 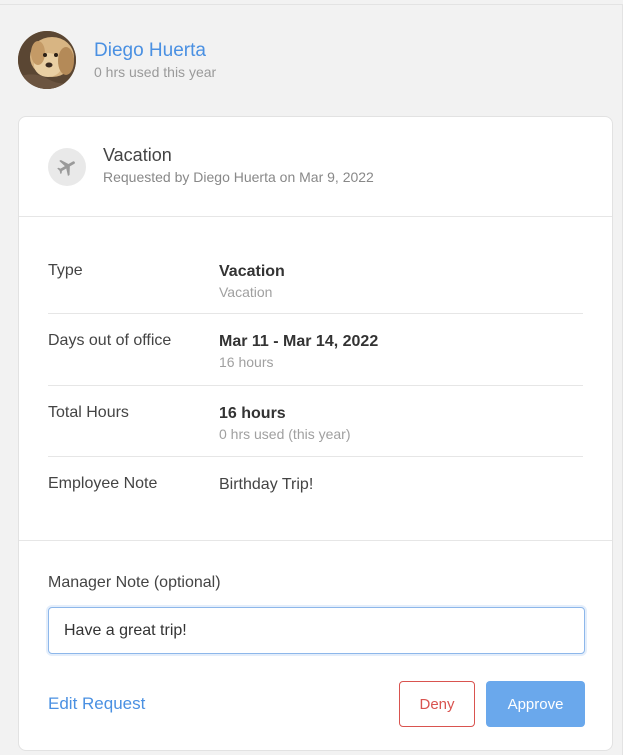 I want to click on request-title: Vacation, so click(x=137, y=154).